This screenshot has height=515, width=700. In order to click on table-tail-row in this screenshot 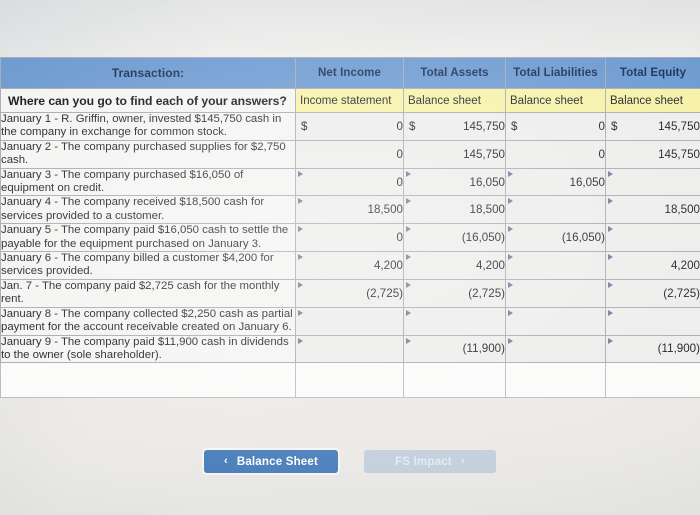, I will do `click(350, 380)`.